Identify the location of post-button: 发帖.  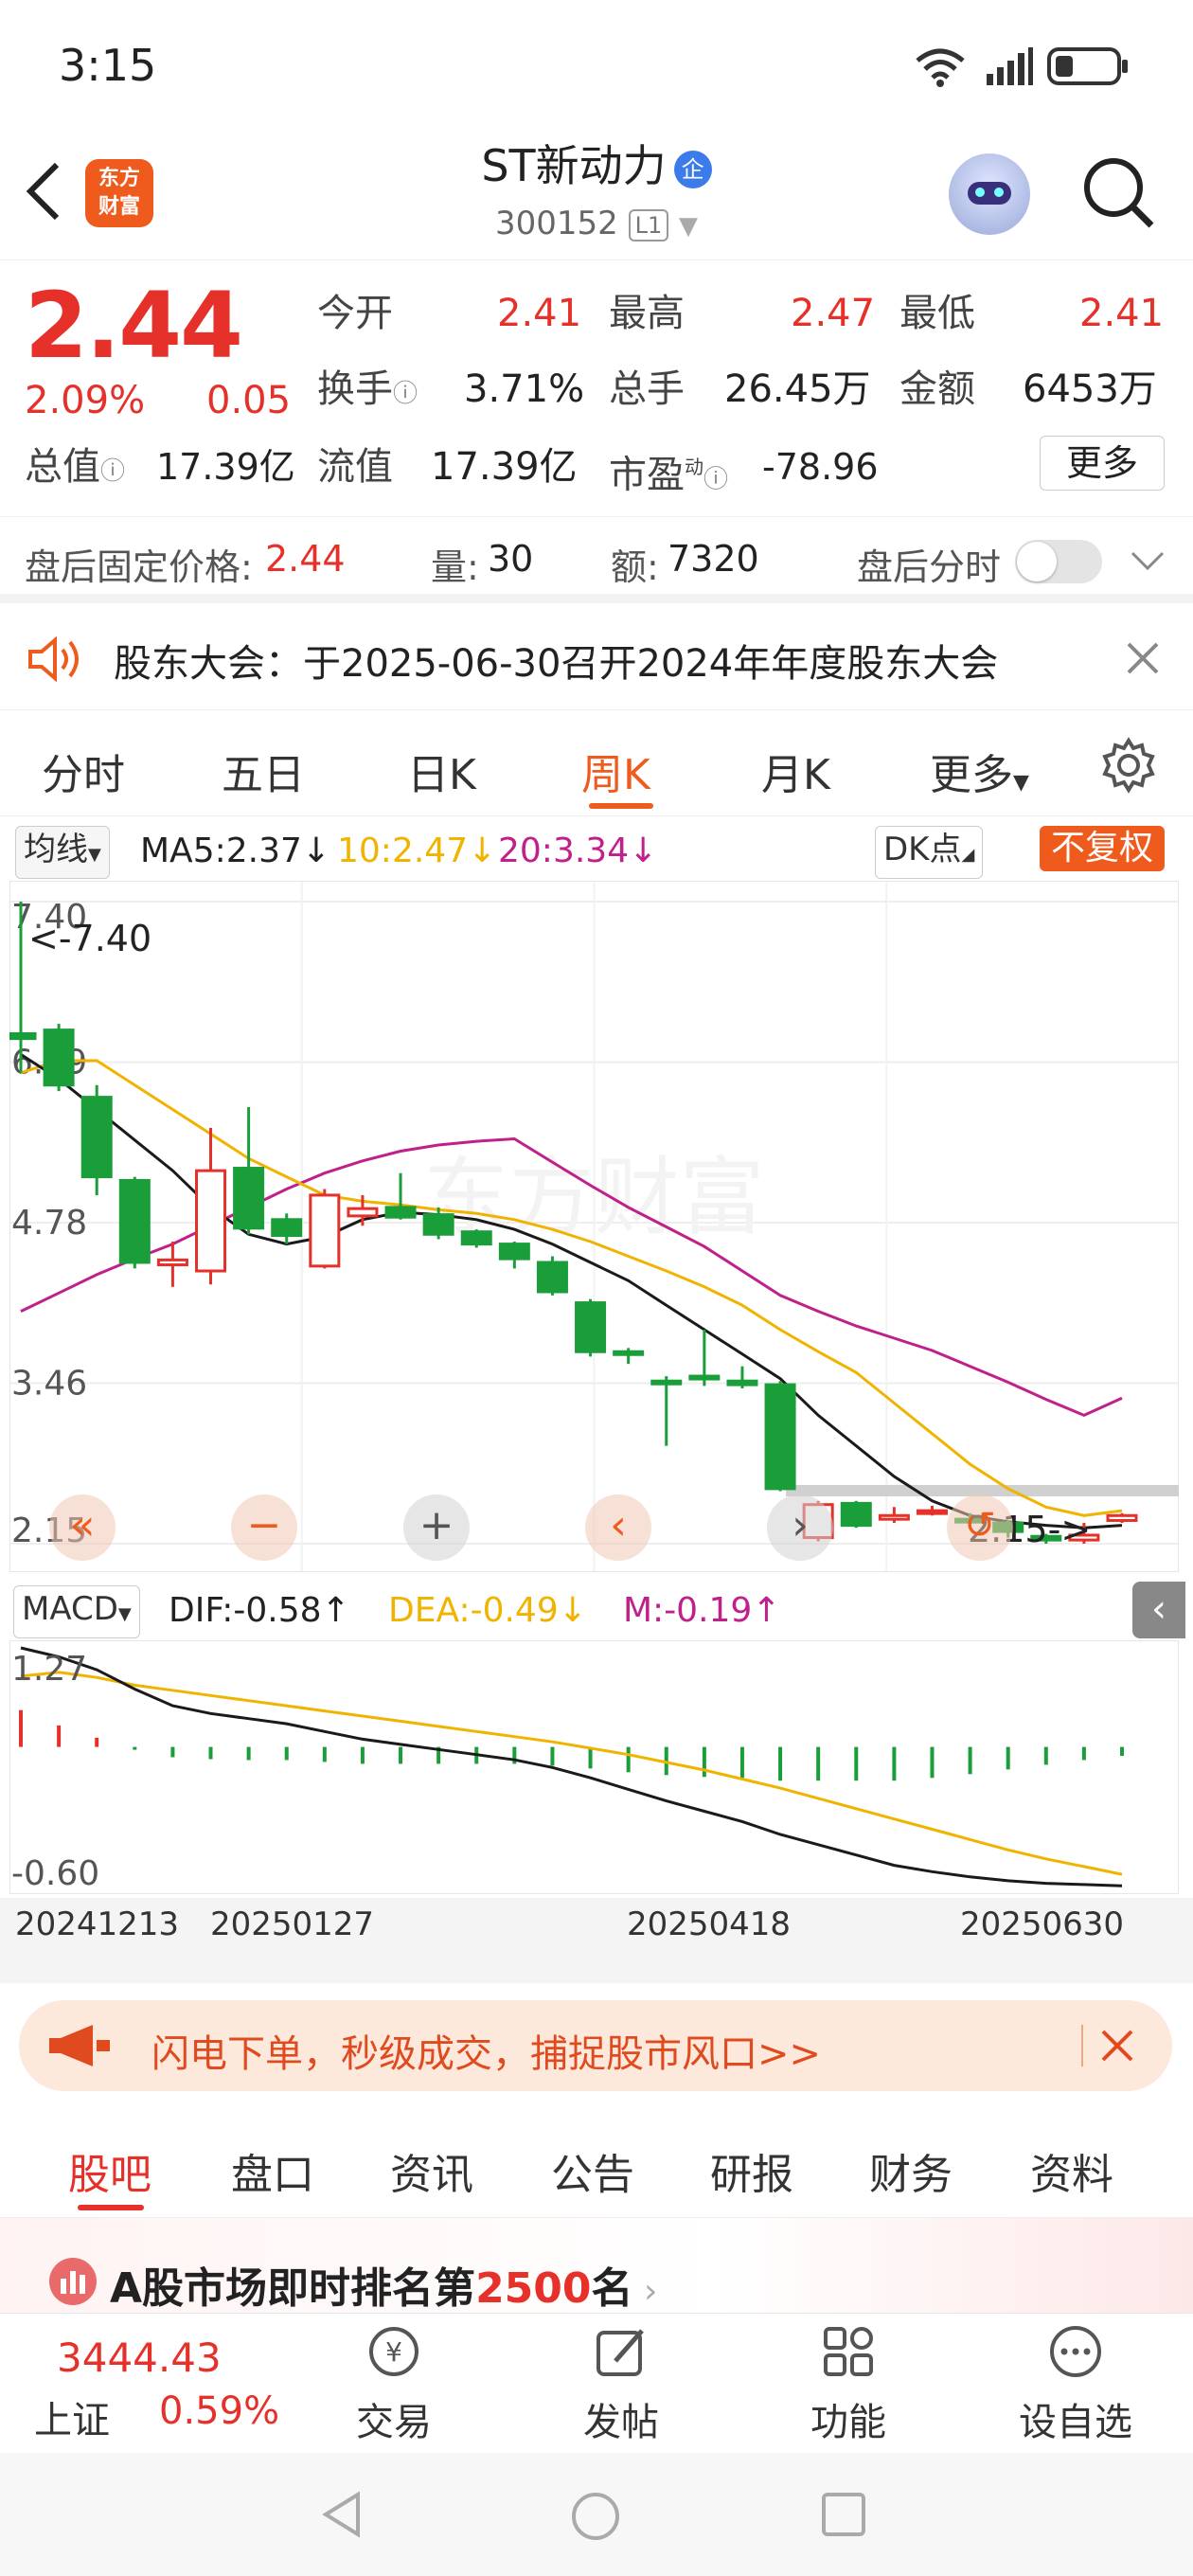
(621, 2384).